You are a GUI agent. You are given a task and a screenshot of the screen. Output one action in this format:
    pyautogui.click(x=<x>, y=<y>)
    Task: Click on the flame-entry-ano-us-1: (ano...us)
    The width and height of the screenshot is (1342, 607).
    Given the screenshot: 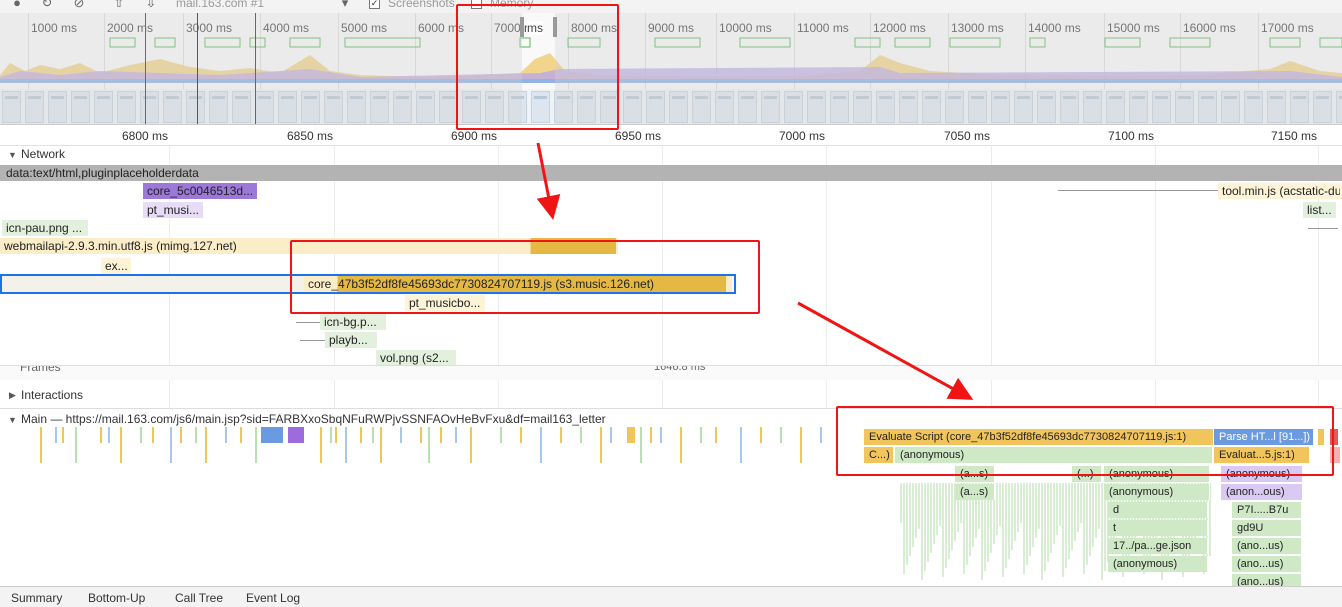 What is the action you would take?
    pyautogui.click(x=1267, y=546)
    